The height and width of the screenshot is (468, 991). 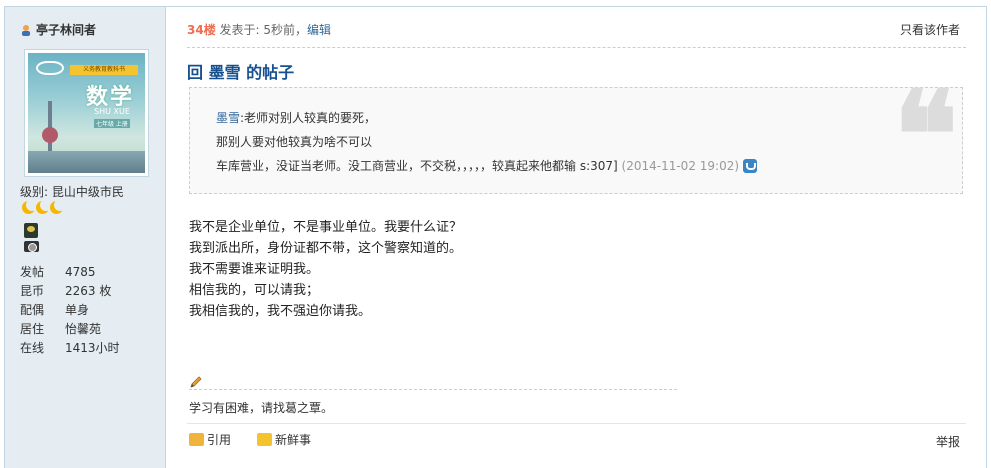 I want to click on body-line: 我不需要谁来证明我。, so click(x=254, y=269).